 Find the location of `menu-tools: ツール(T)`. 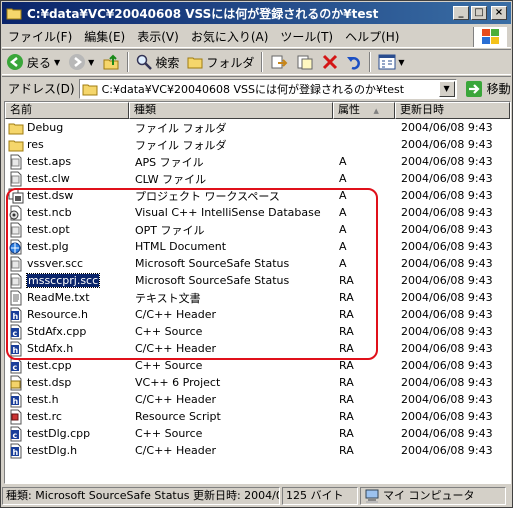

menu-tools: ツール(T) is located at coordinates (306, 36).